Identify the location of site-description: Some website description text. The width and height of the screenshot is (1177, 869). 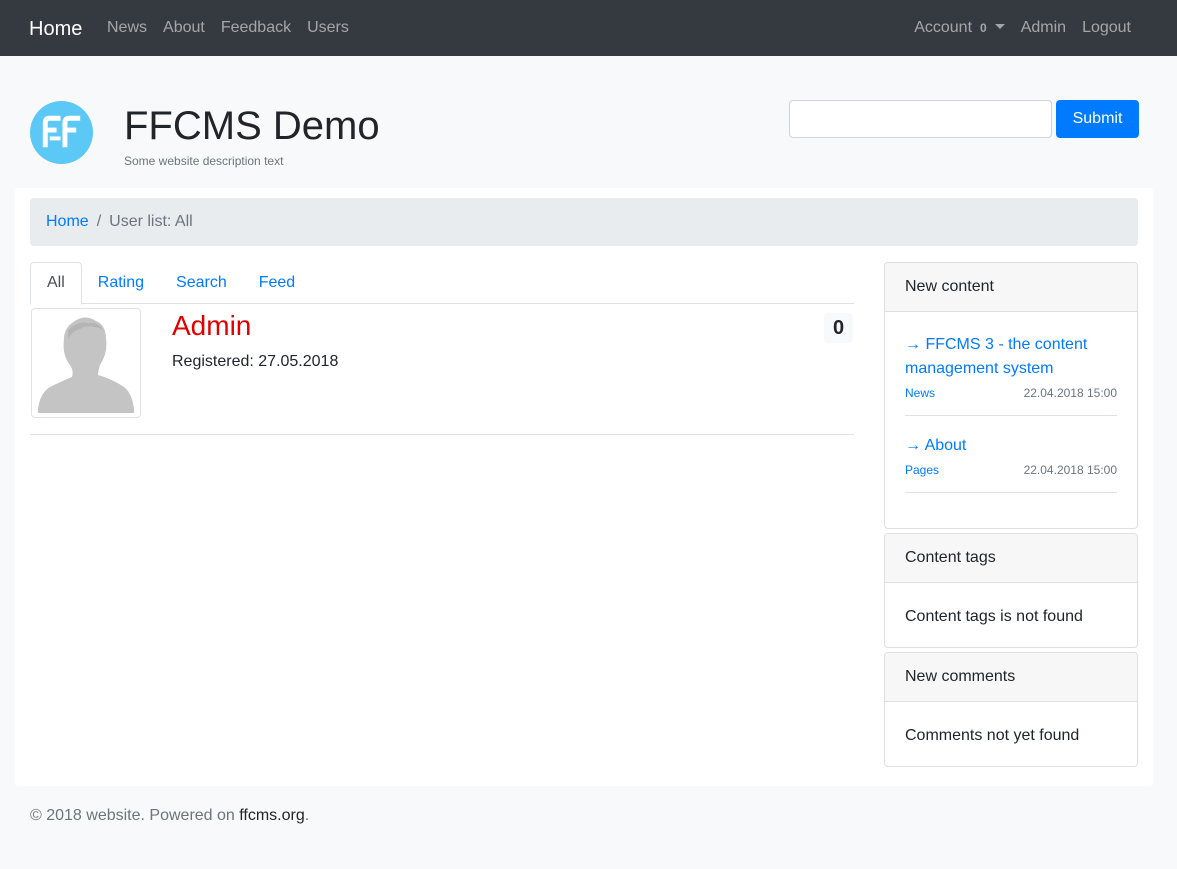
(204, 161).